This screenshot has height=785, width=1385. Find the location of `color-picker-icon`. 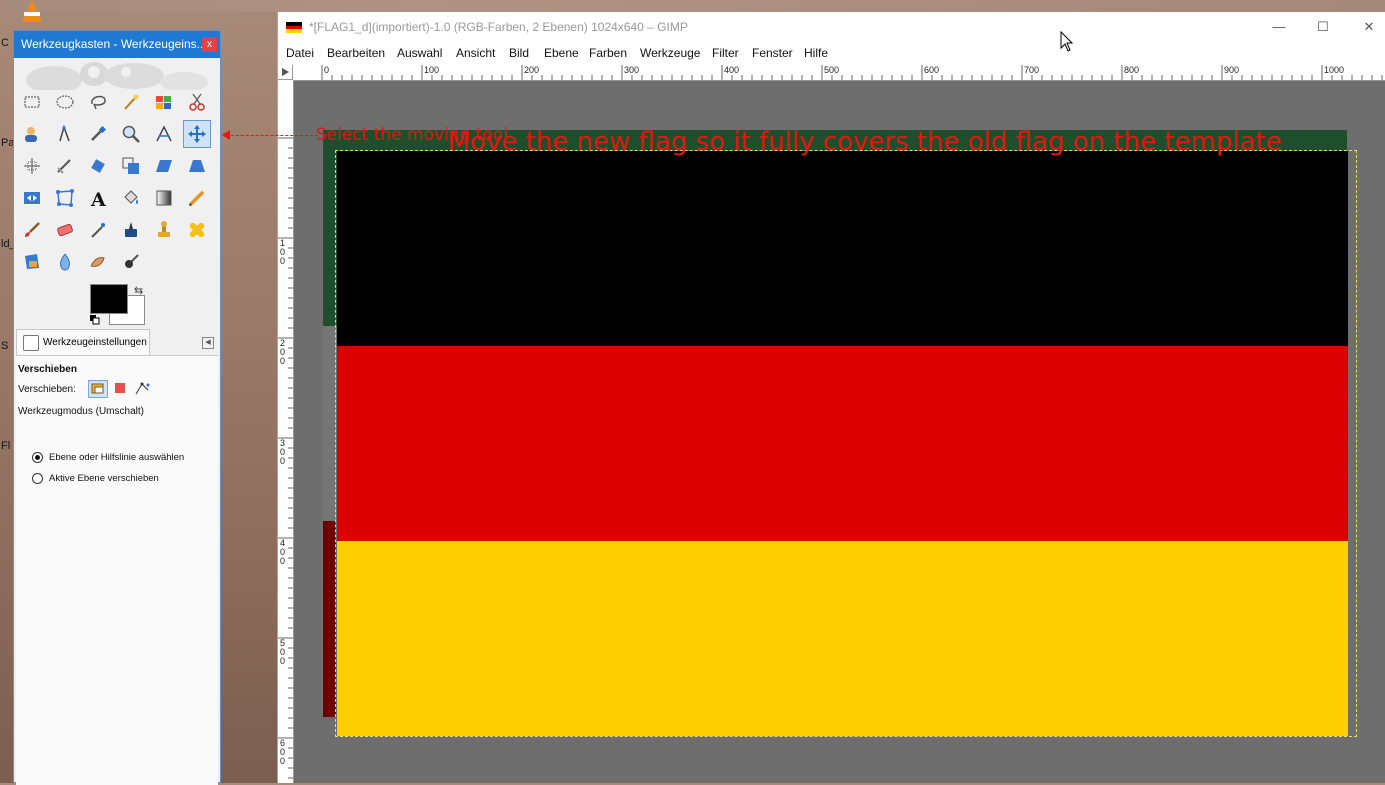

color-picker-icon is located at coordinates (98, 134).